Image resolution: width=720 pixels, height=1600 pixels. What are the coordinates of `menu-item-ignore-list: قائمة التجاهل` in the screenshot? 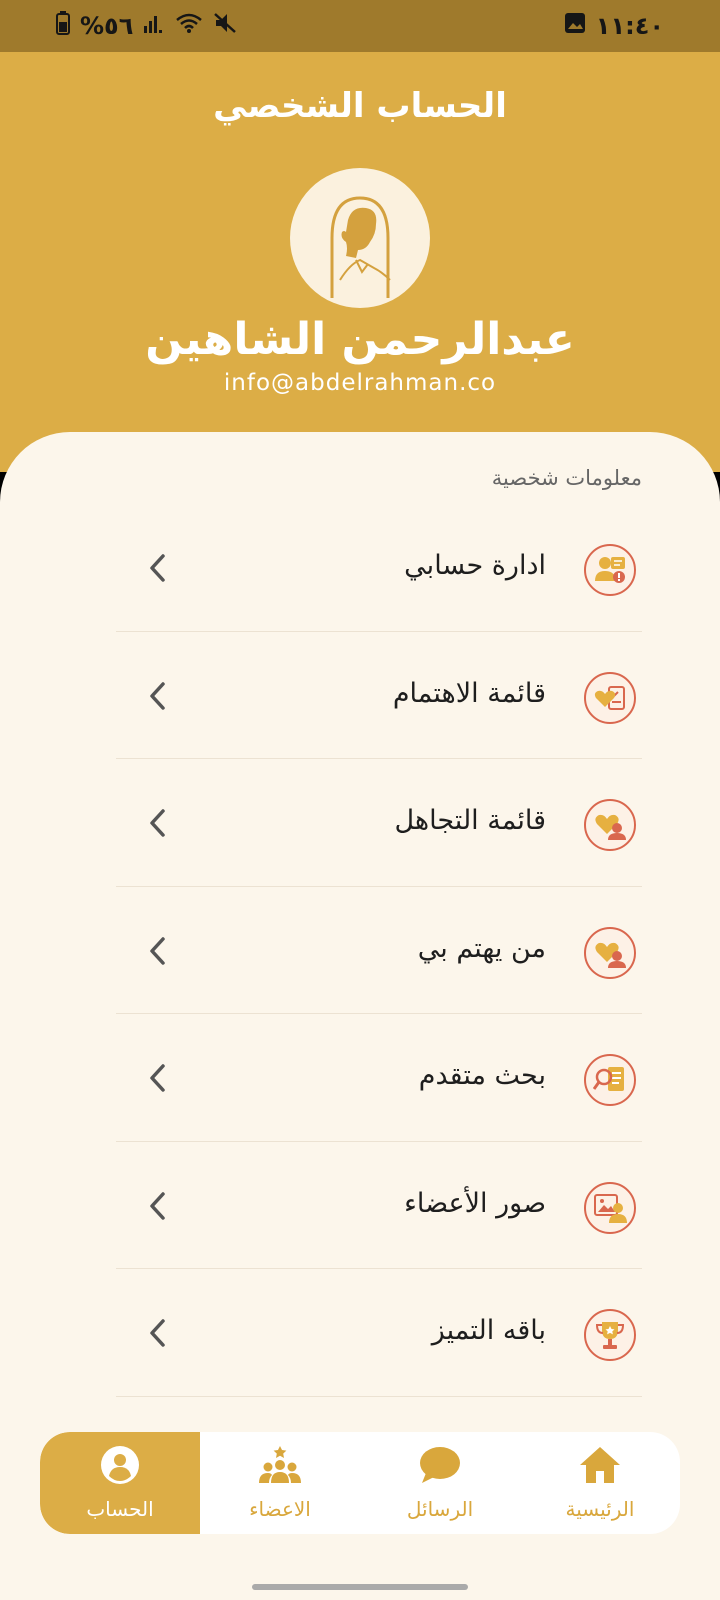 It's located at (379, 823).